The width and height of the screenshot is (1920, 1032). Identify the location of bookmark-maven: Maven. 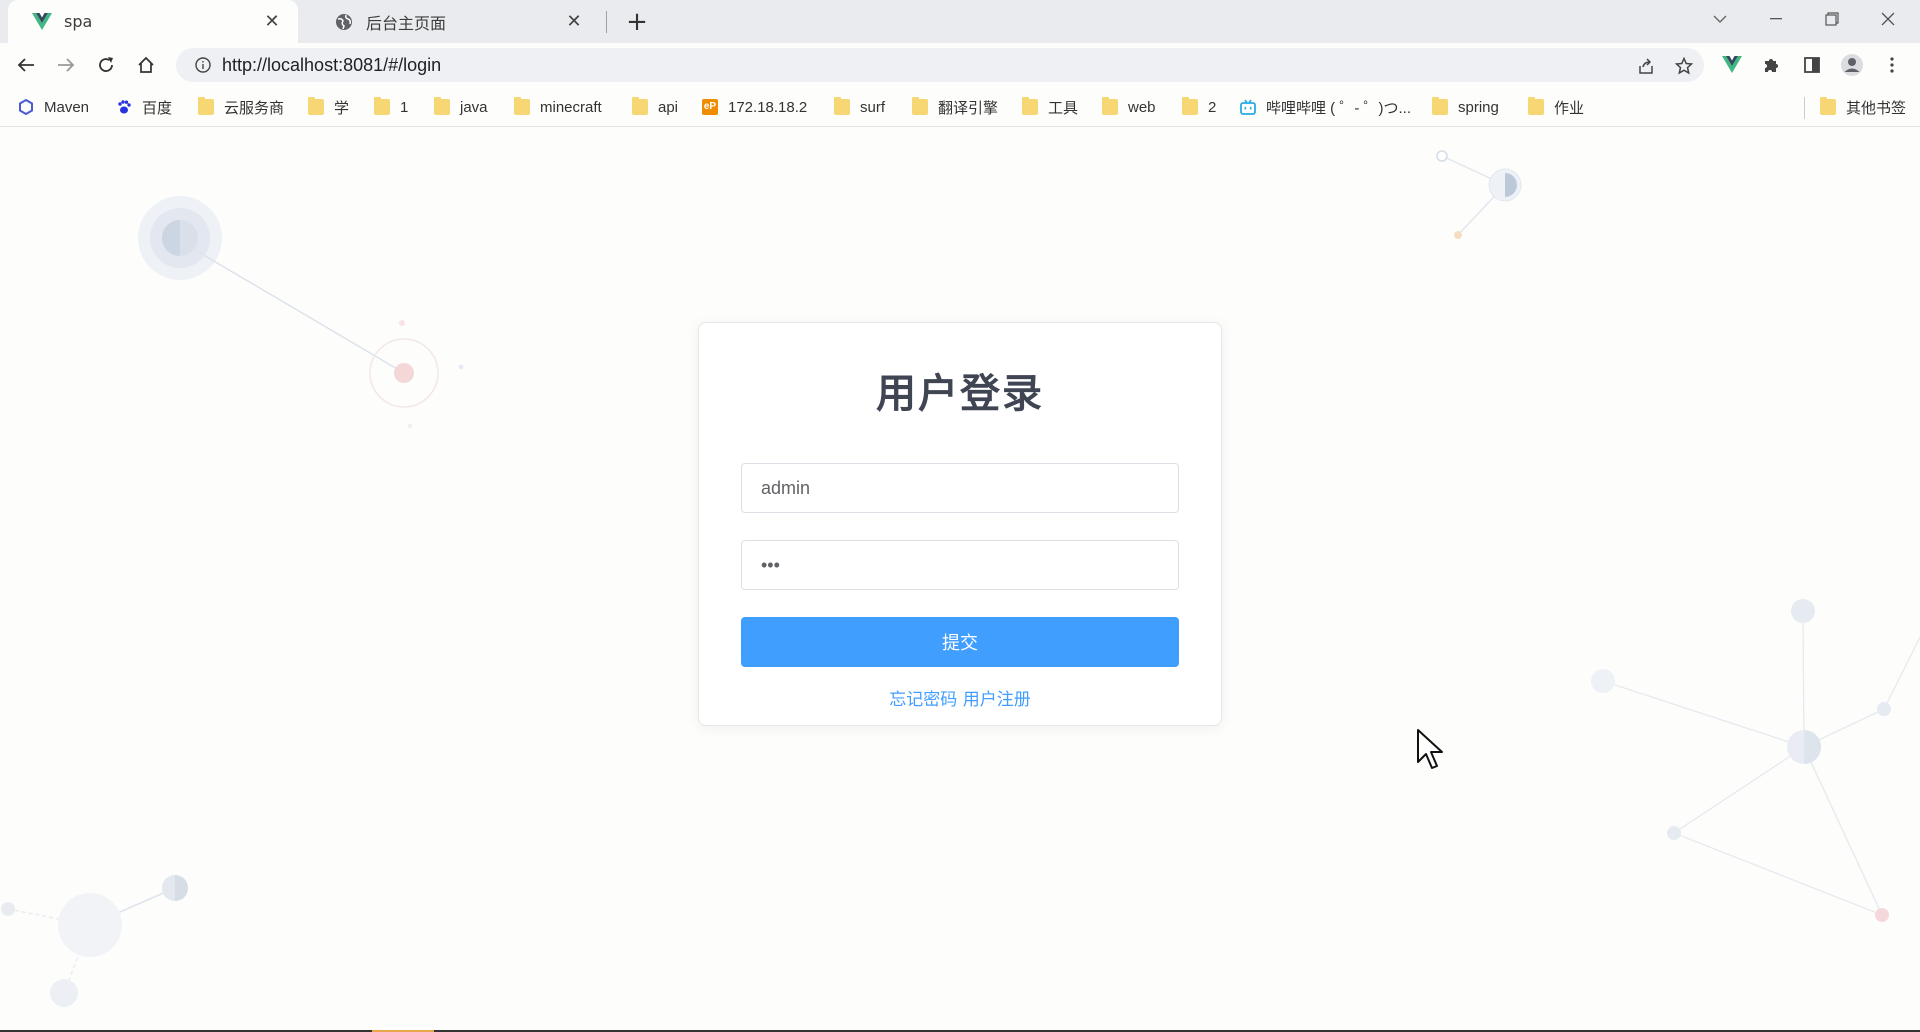
(53, 107).